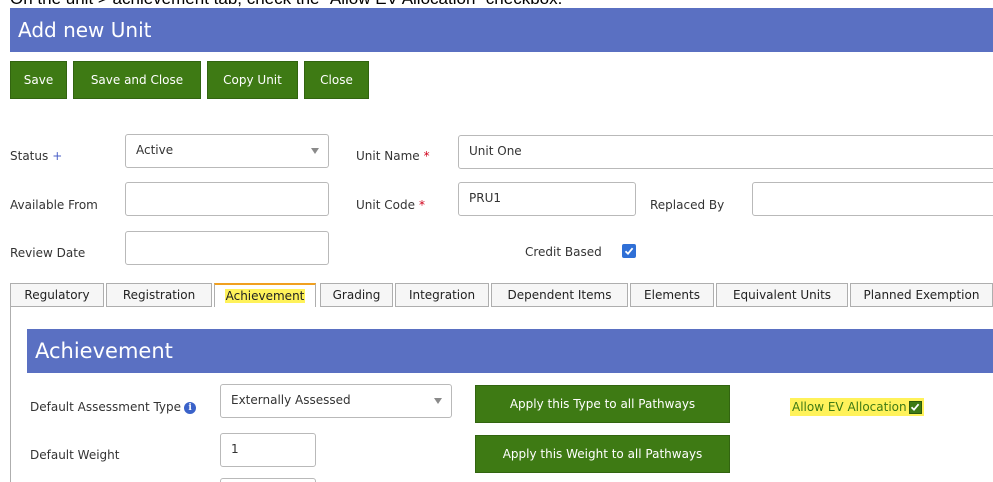 The image size is (993, 482). What do you see at coordinates (54, 205) in the screenshot?
I see `available-from-label: Available From` at bounding box center [54, 205].